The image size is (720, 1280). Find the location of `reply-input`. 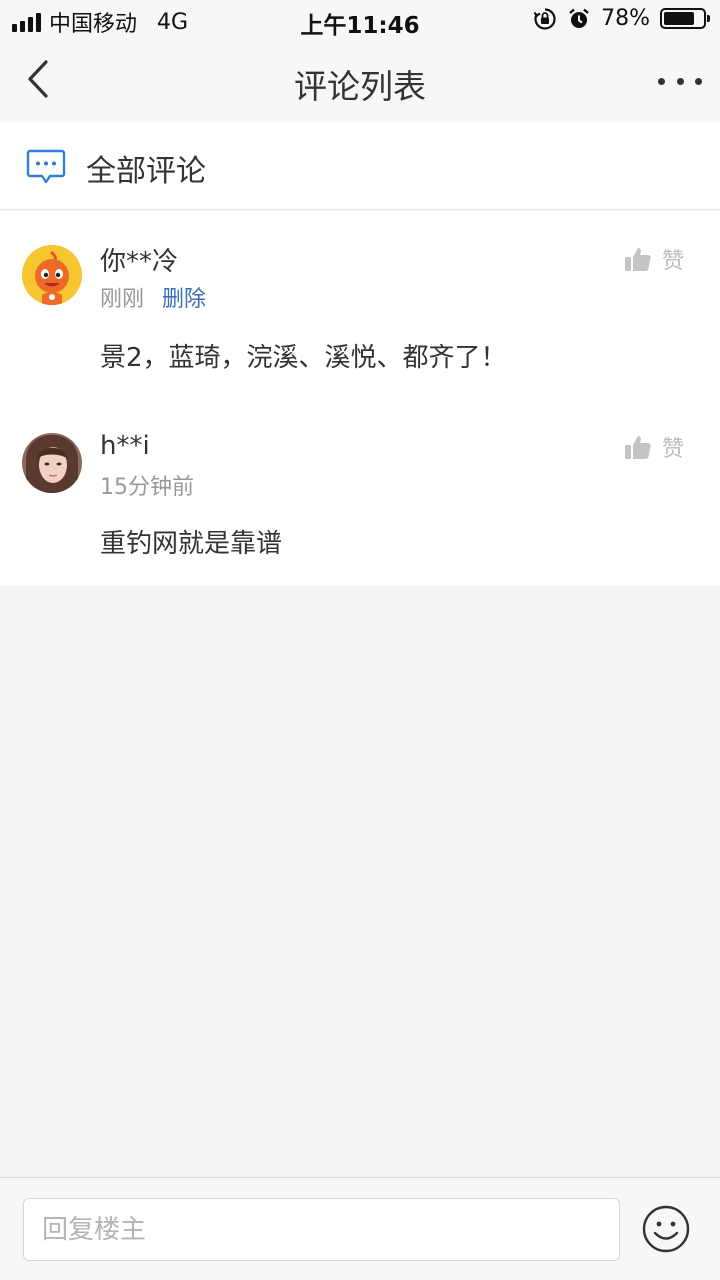

reply-input is located at coordinates (321, 1229).